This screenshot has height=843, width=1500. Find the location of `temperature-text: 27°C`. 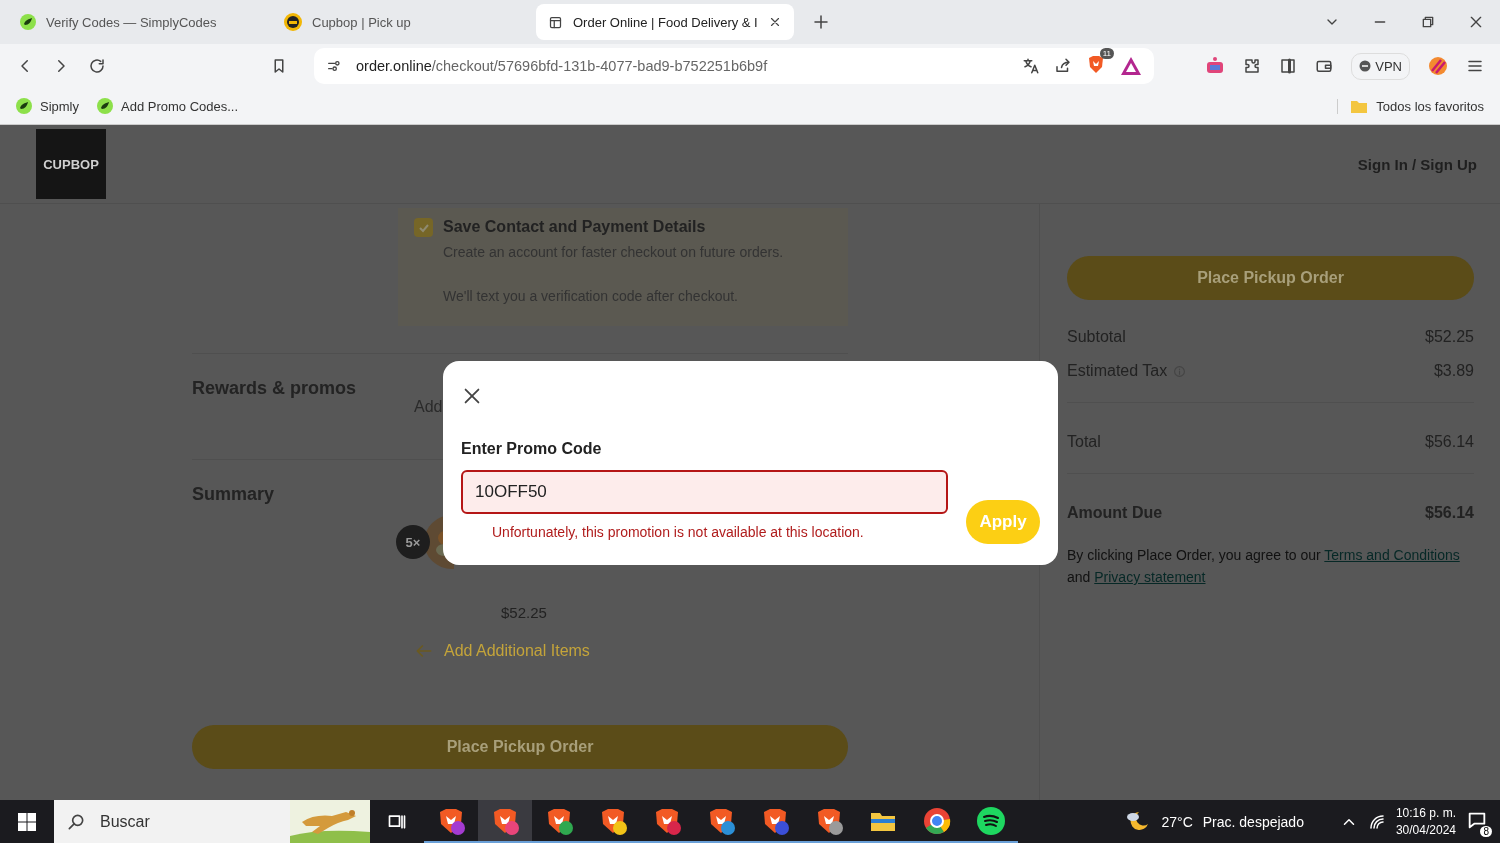

temperature-text: 27°C is located at coordinates (1177, 821).